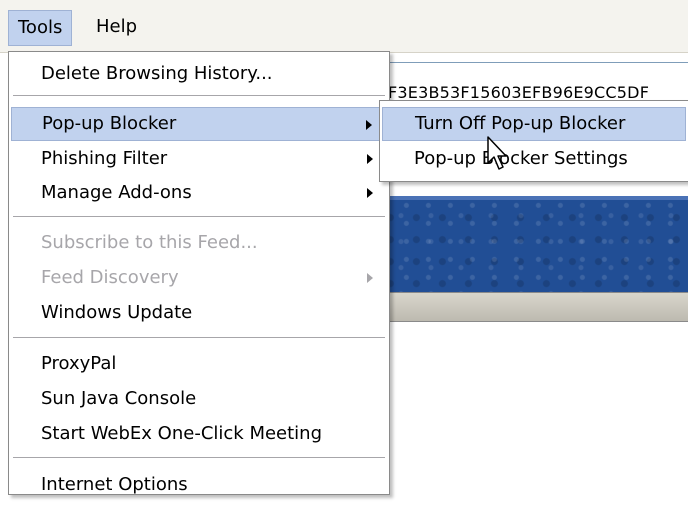  I want to click on menu-item-internet-options: Internet Options, so click(199, 485).